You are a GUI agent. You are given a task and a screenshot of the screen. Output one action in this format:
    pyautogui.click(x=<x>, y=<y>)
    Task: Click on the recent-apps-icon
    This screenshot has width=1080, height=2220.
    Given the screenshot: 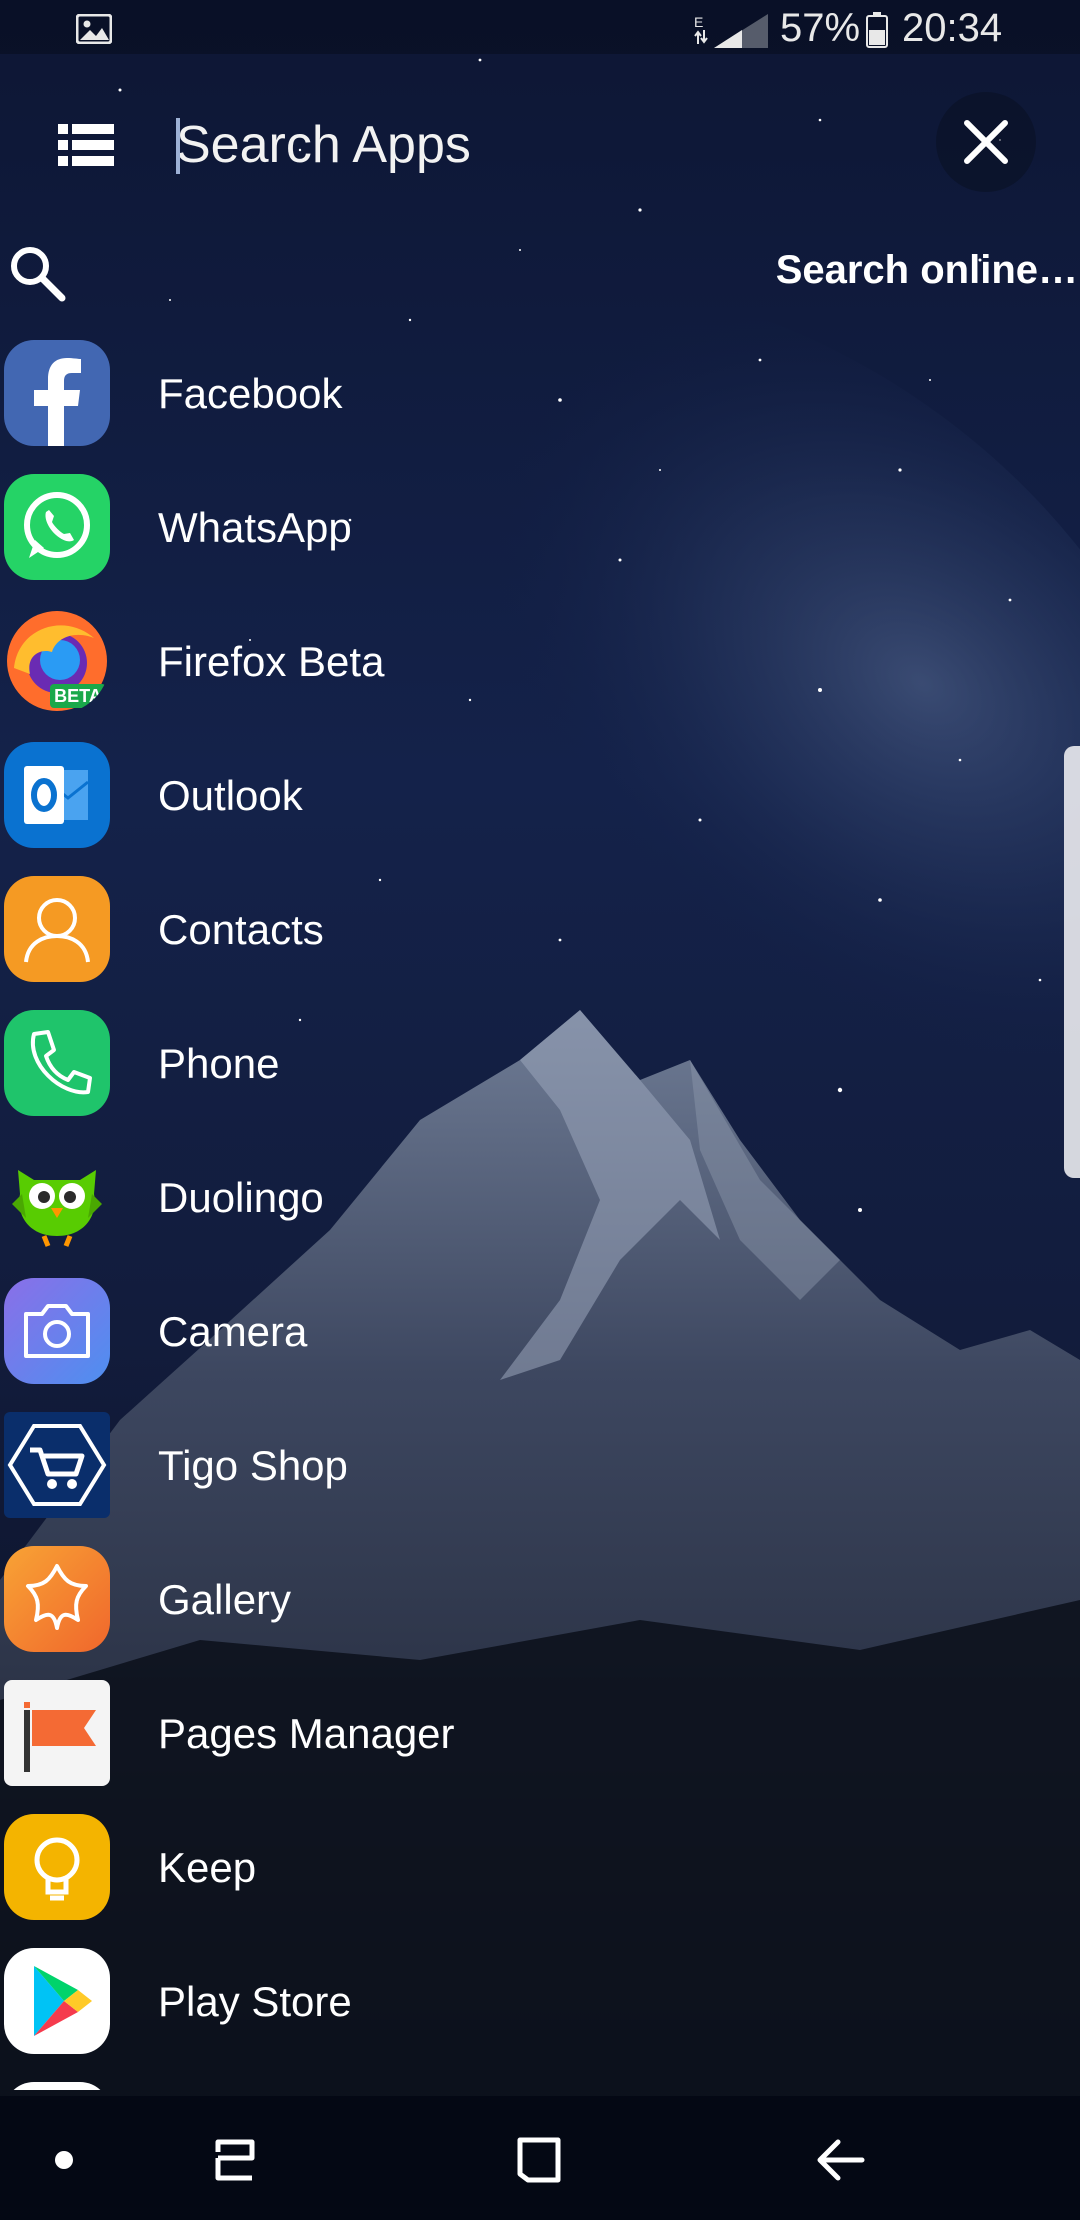 What is the action you would take?
    pyautogui.click(x=235, y=2160)
    